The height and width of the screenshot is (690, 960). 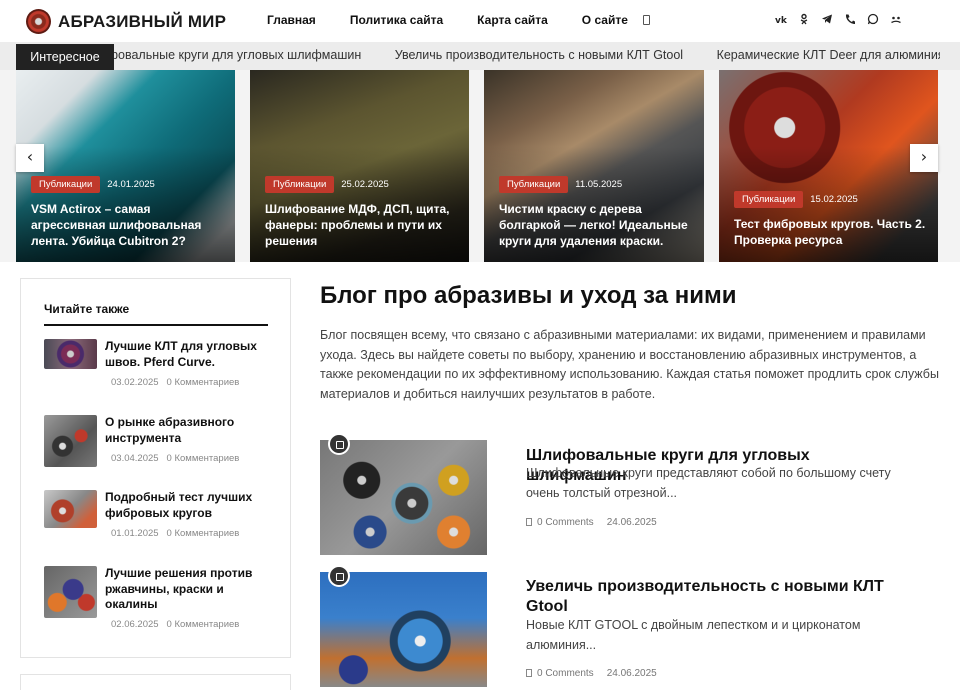 What do you see at coordinates (190, 505) in the screenshot?
I see `sidebar-post-title: Подробный тест лучших фибровых кругов` at bounding box center [190, 505].